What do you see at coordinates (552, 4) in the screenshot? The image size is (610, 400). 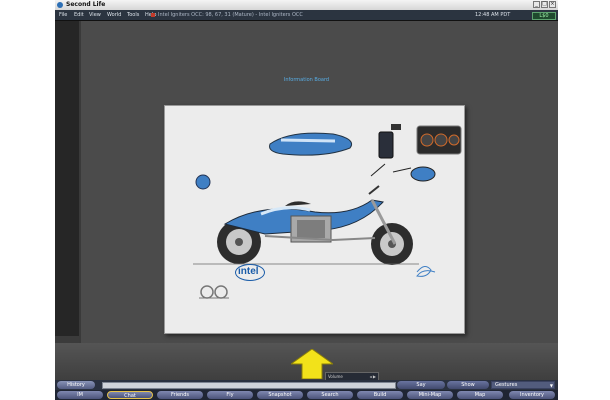 I see `close-button: ×` at bounding box center [552, 4].